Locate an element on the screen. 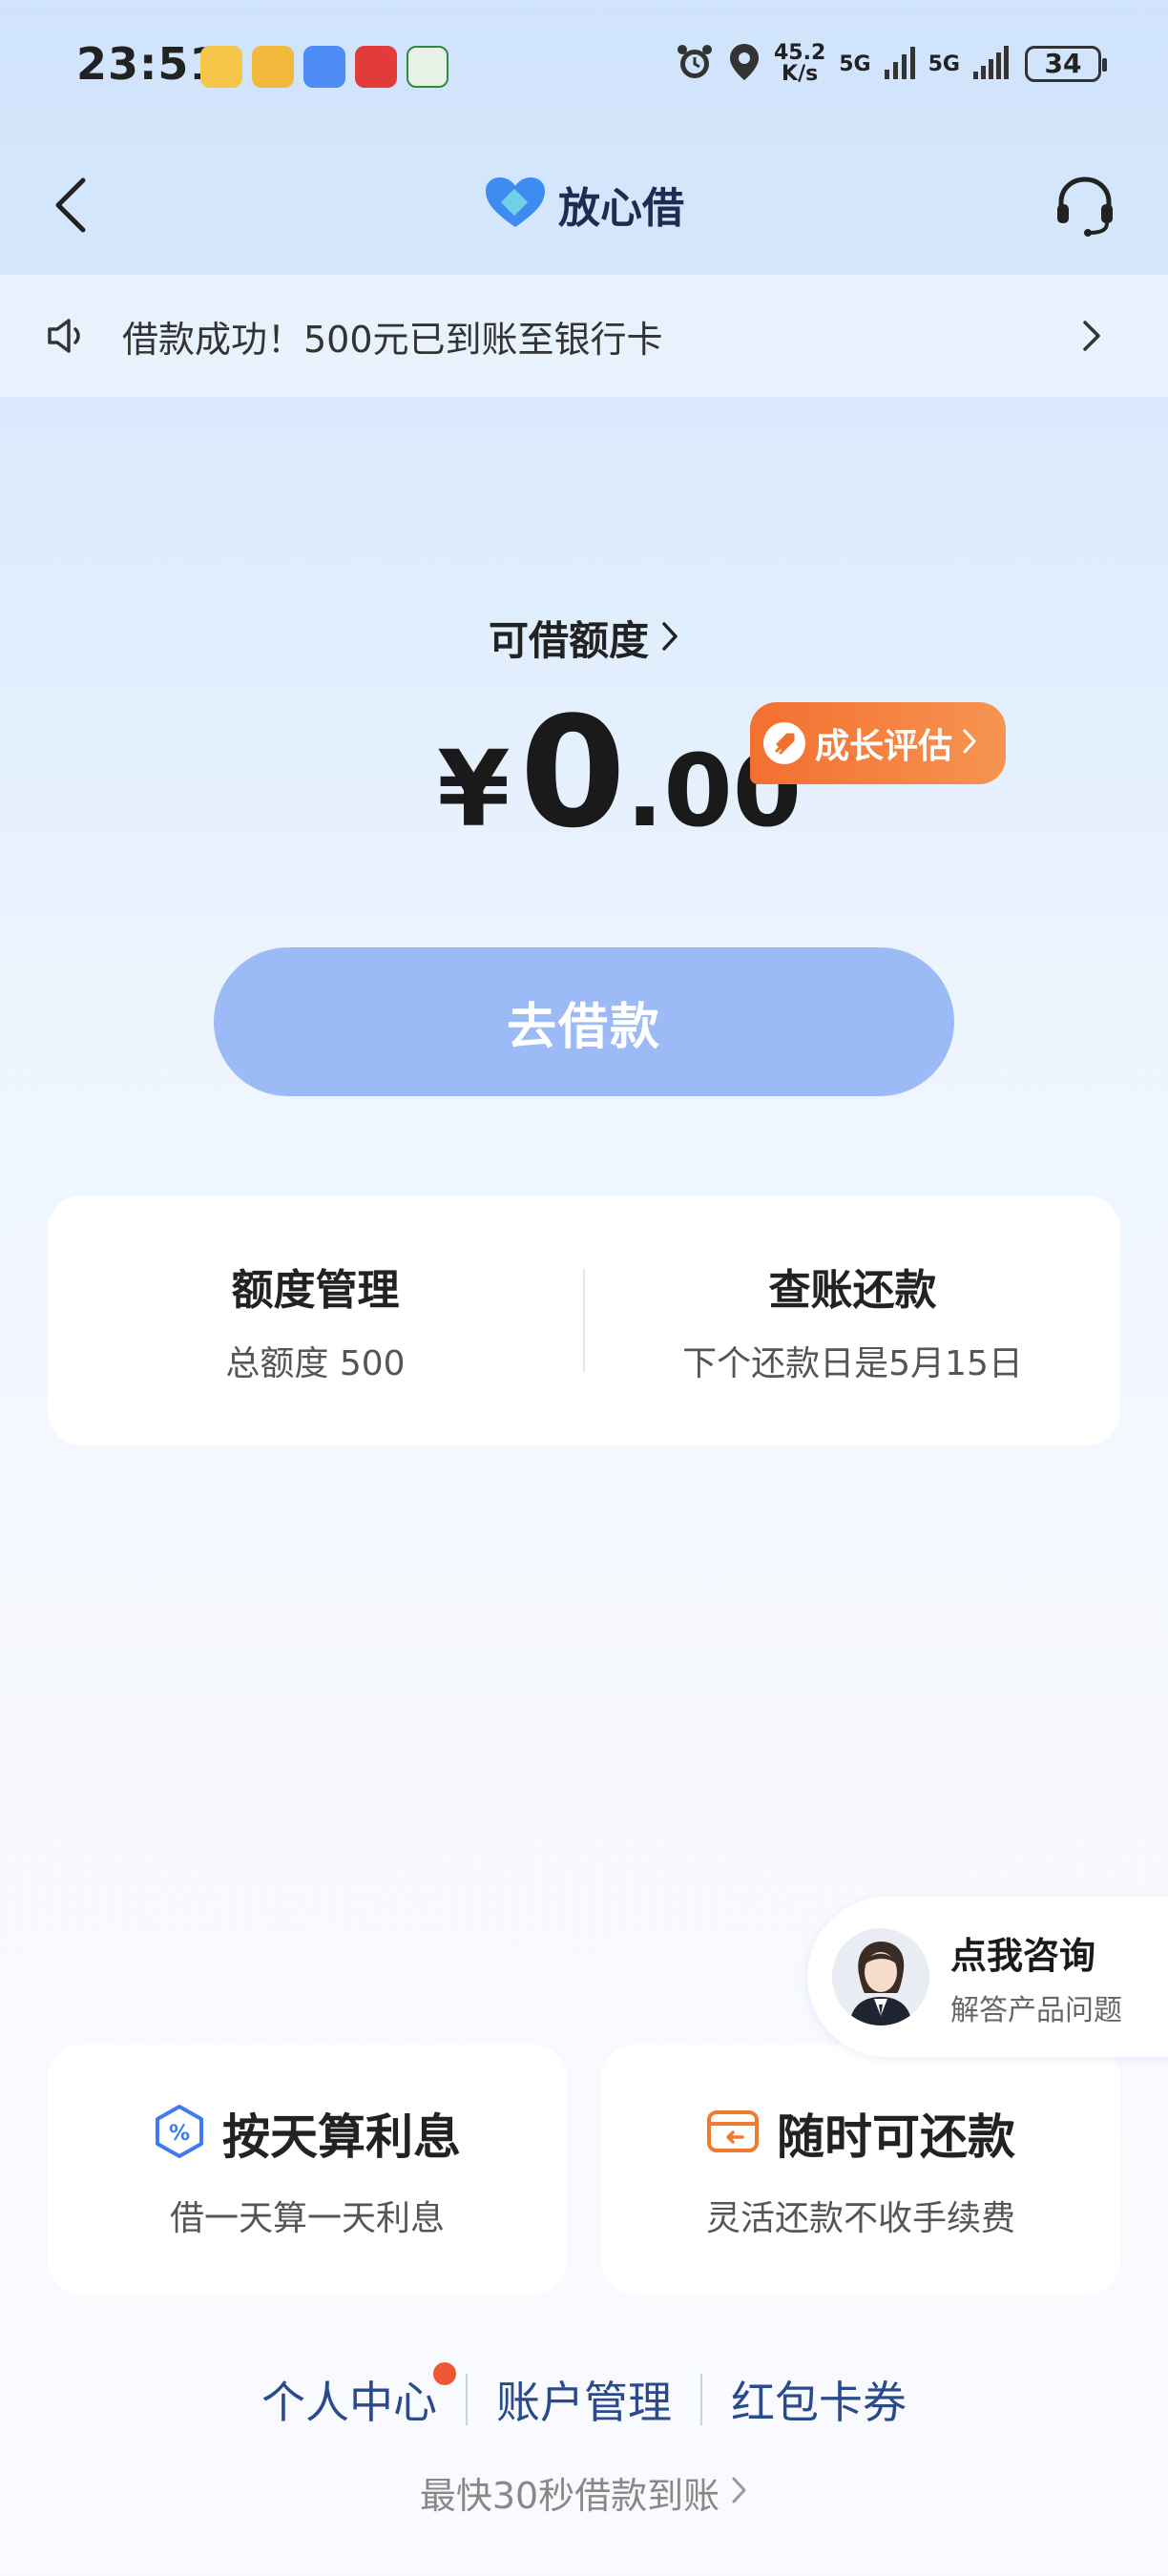  nav-bar: 放心借 is located at coordinates (584, 205).